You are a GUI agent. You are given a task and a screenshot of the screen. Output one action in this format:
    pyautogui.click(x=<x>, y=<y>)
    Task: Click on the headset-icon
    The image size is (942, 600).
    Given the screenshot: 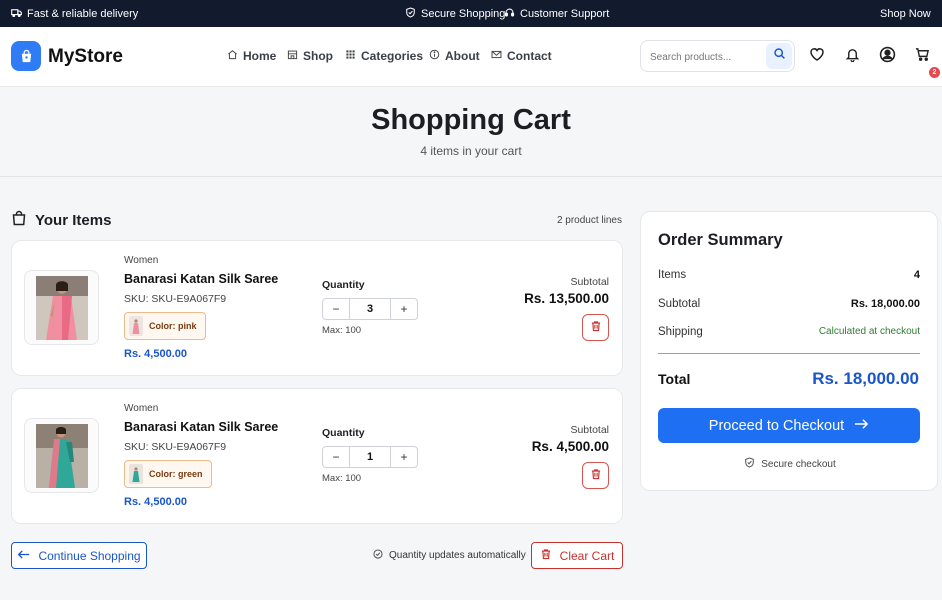 What is the action you would take?
    pyautogui.click(x=509, y=14)
    